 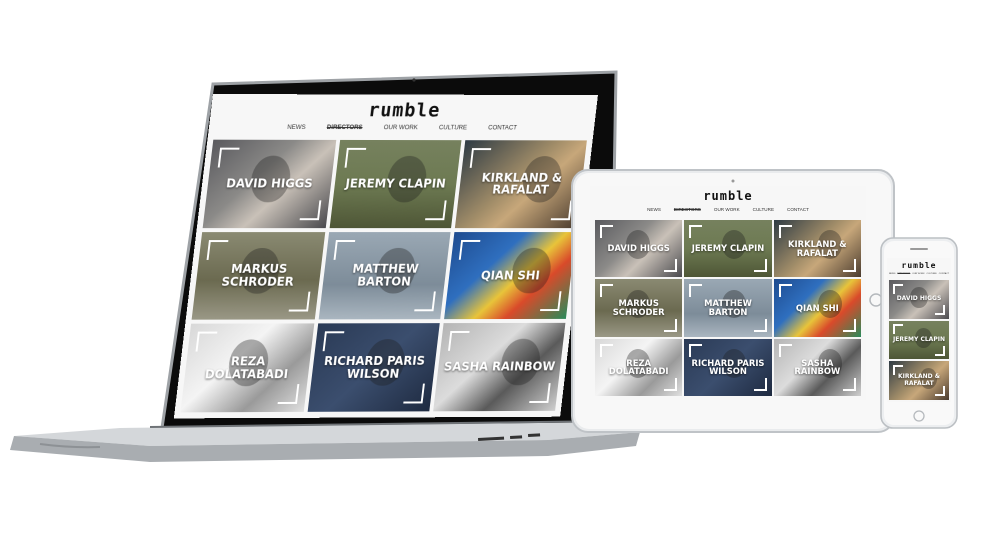 I want to click on phone-frame, so click(x=919, y=333).